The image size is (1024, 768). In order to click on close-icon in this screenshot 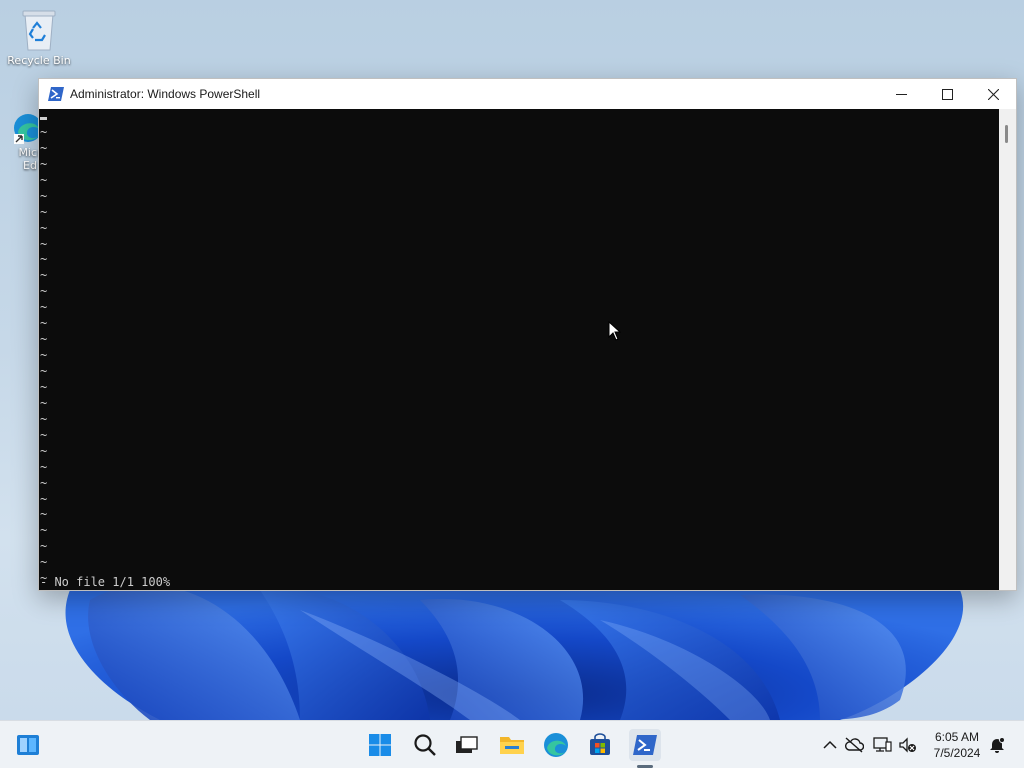, I will do `click(993, 94)`.